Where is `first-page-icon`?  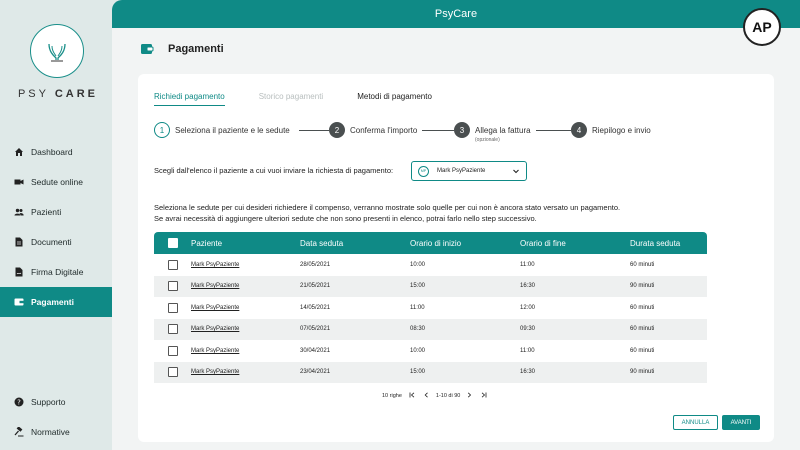 first-page-icon is located at coordinates (413, 396).